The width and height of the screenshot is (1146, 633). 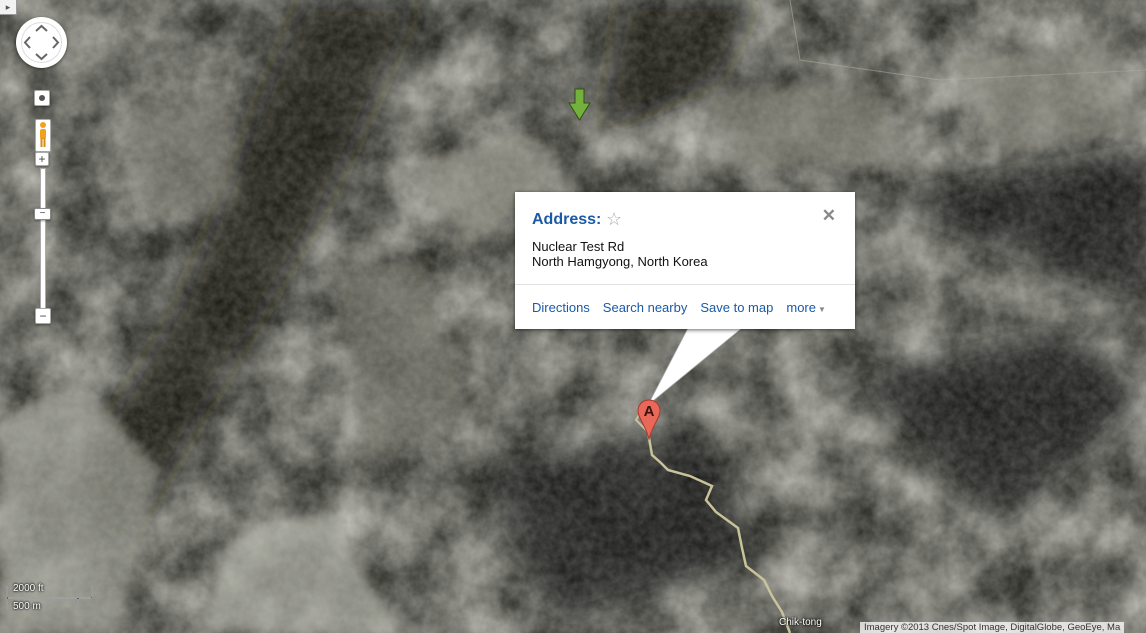 I want to click on star-outline-icon: ☆, so click(x=614, y=219).